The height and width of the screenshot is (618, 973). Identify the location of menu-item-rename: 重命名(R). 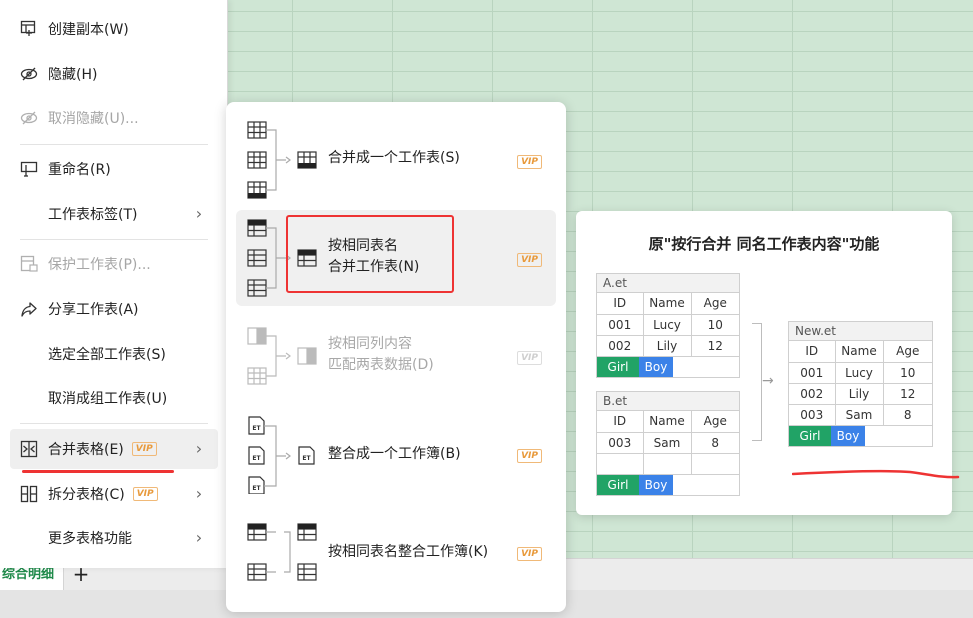
(114, 169).